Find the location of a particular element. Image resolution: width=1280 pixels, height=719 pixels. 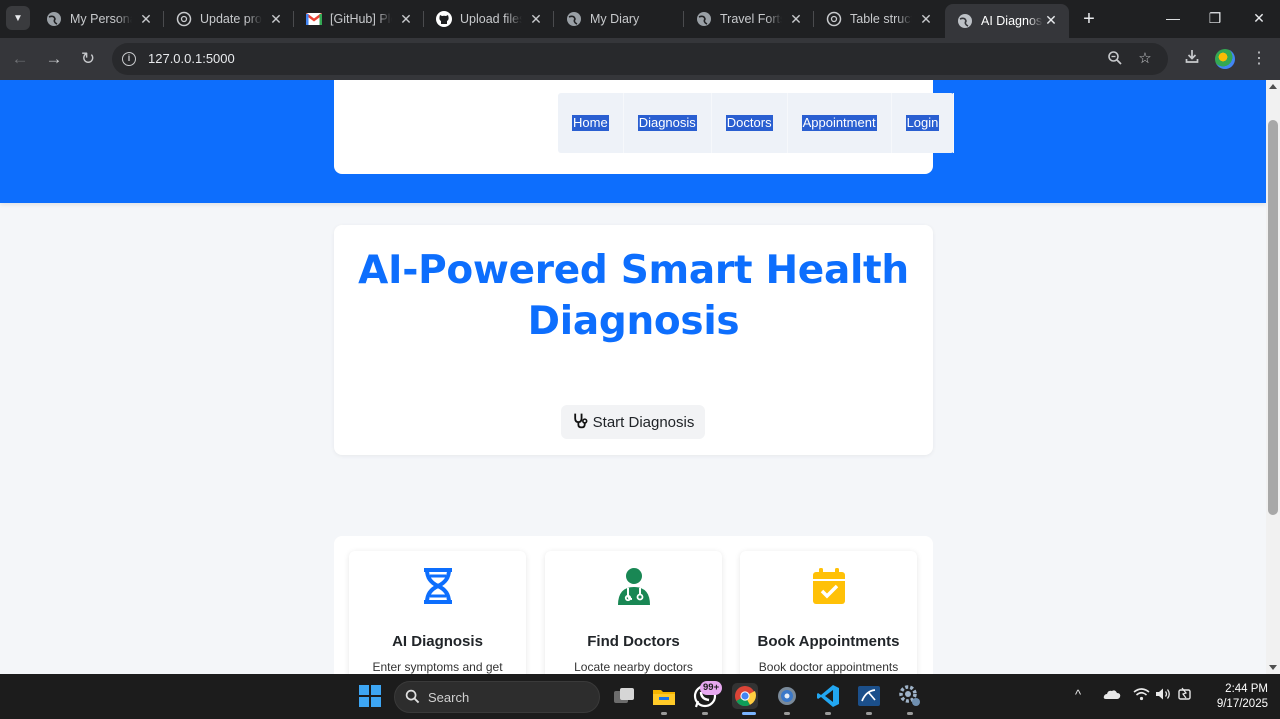

browser-toolbar: ← → ↻ i 127.0.0.1:5000 ☆ ⋮ is located at coordinates (640, 59).